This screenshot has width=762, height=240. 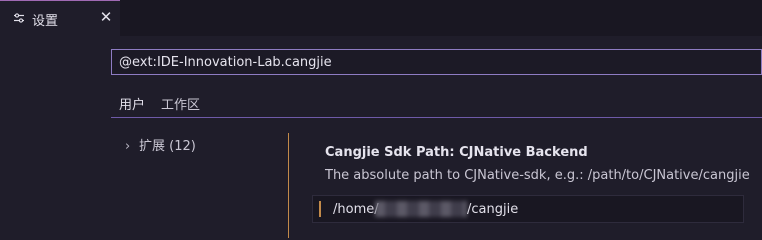 What do you see at coordinates (436, 62) in the screenshot?
I see `settings-search-input: @ext:IDE-Innovation-Lab.cangjie` at bounding box center [436, 62].